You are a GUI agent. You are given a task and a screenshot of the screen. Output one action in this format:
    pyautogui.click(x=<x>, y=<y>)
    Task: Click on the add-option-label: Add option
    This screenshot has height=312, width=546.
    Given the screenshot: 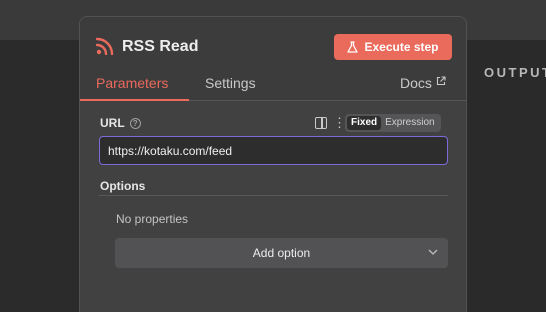 What is the action you would take?
    pyautogui.click(x=281, y=253)
    